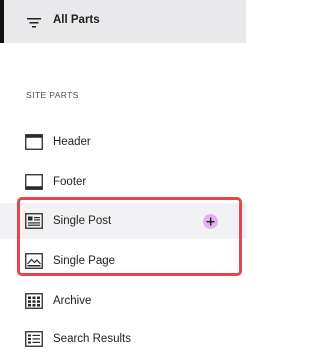  What do you see at coordinates (34, 22) in the screenshot?
I see `filter-list-icon` at bounding box center [34, 22].